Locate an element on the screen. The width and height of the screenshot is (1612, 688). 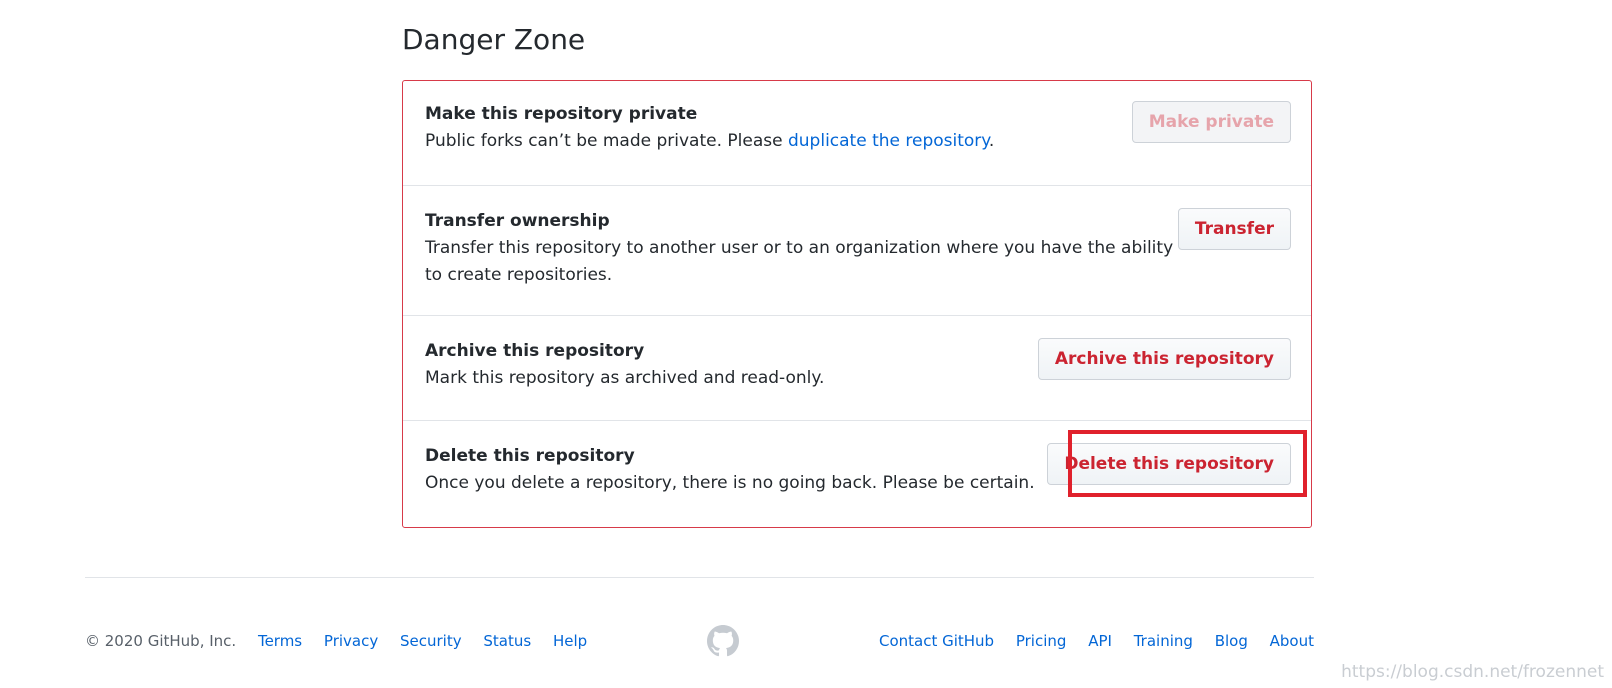
row-description-suffix: . is located at coordinates (991, 141).